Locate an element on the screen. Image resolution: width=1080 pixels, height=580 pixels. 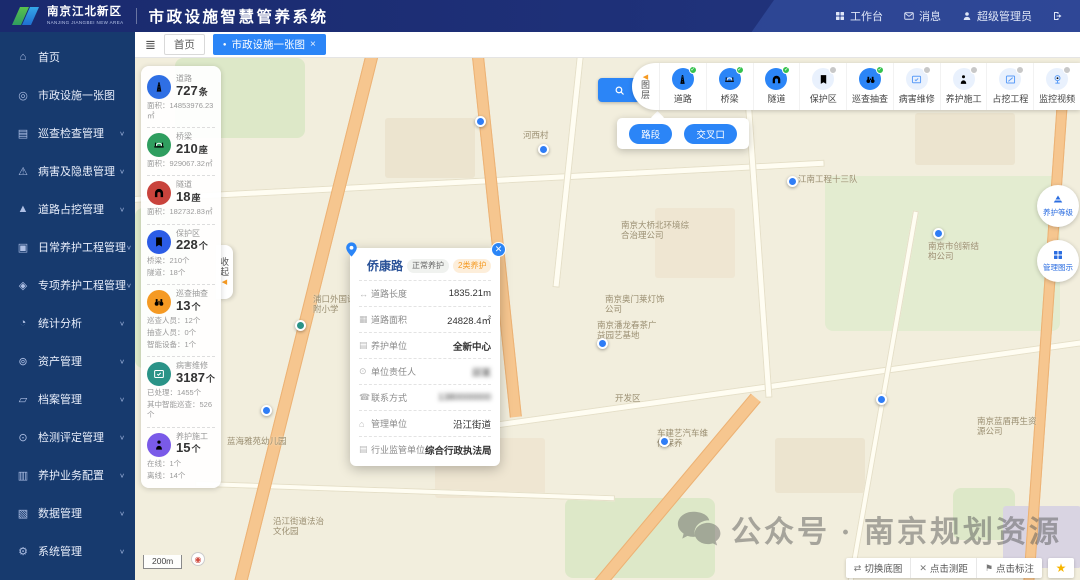
bridge-icon: ✓ is located at coordinates (731, 78).